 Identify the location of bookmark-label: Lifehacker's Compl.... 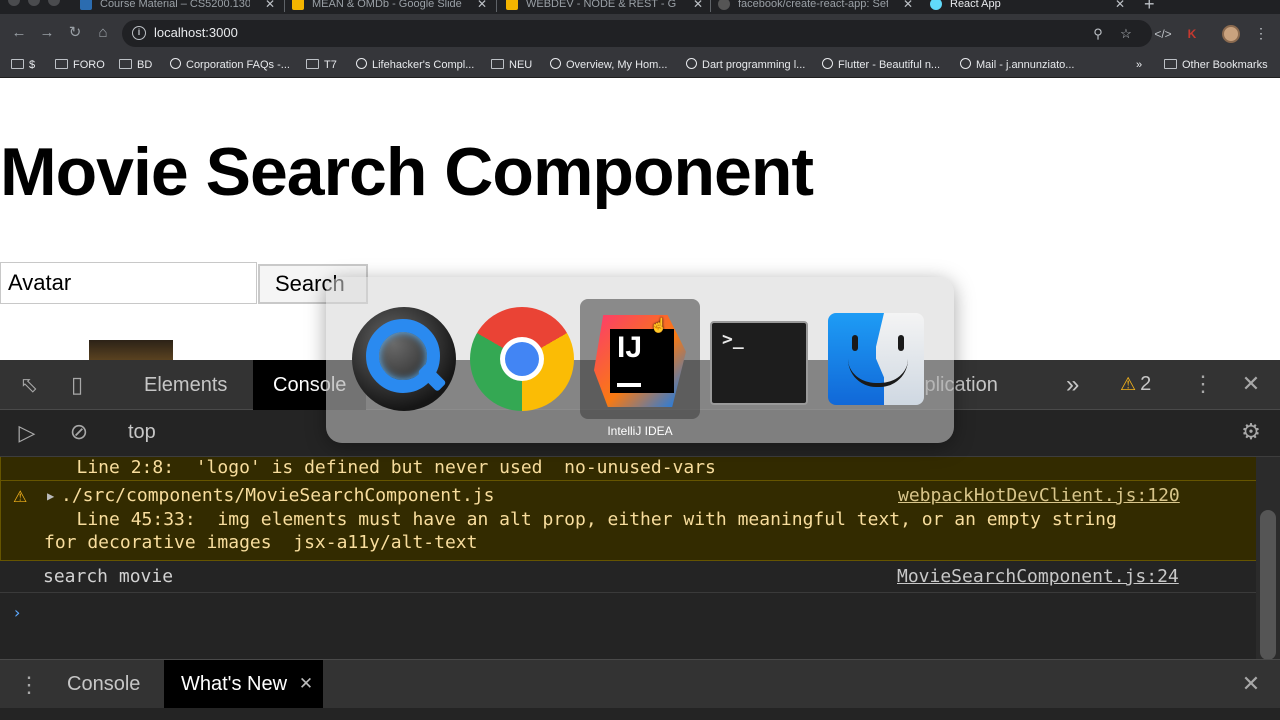
(423, 65).